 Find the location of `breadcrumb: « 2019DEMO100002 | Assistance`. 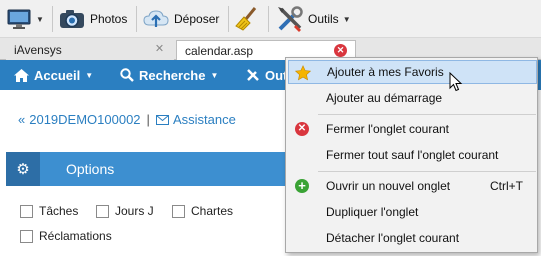

breadcrumb: « 2019DEMO100002 | Assistance is located at coordinates (127, 119).